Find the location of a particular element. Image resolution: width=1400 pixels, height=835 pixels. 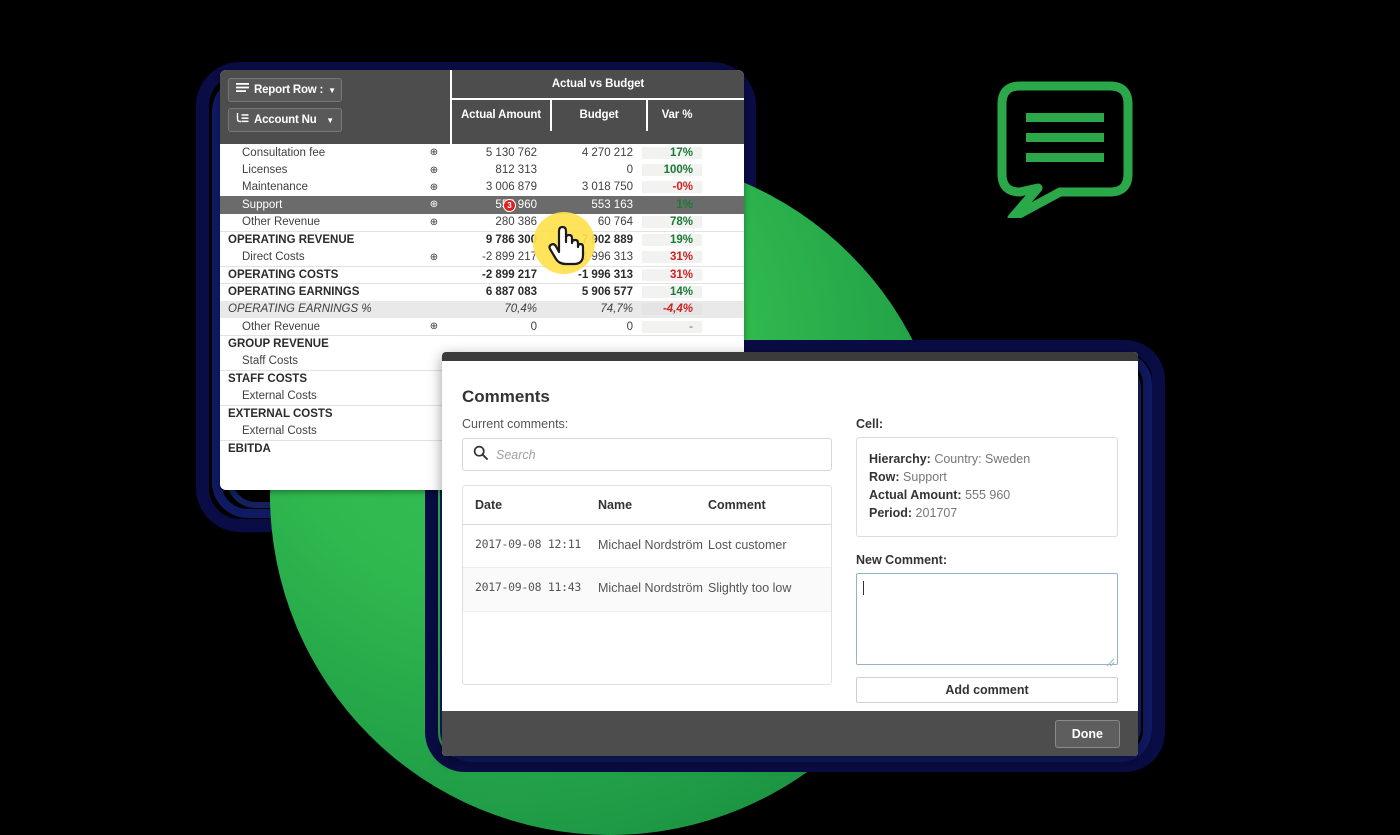

row-label: Maintenance is located at coordinates (275, 187).